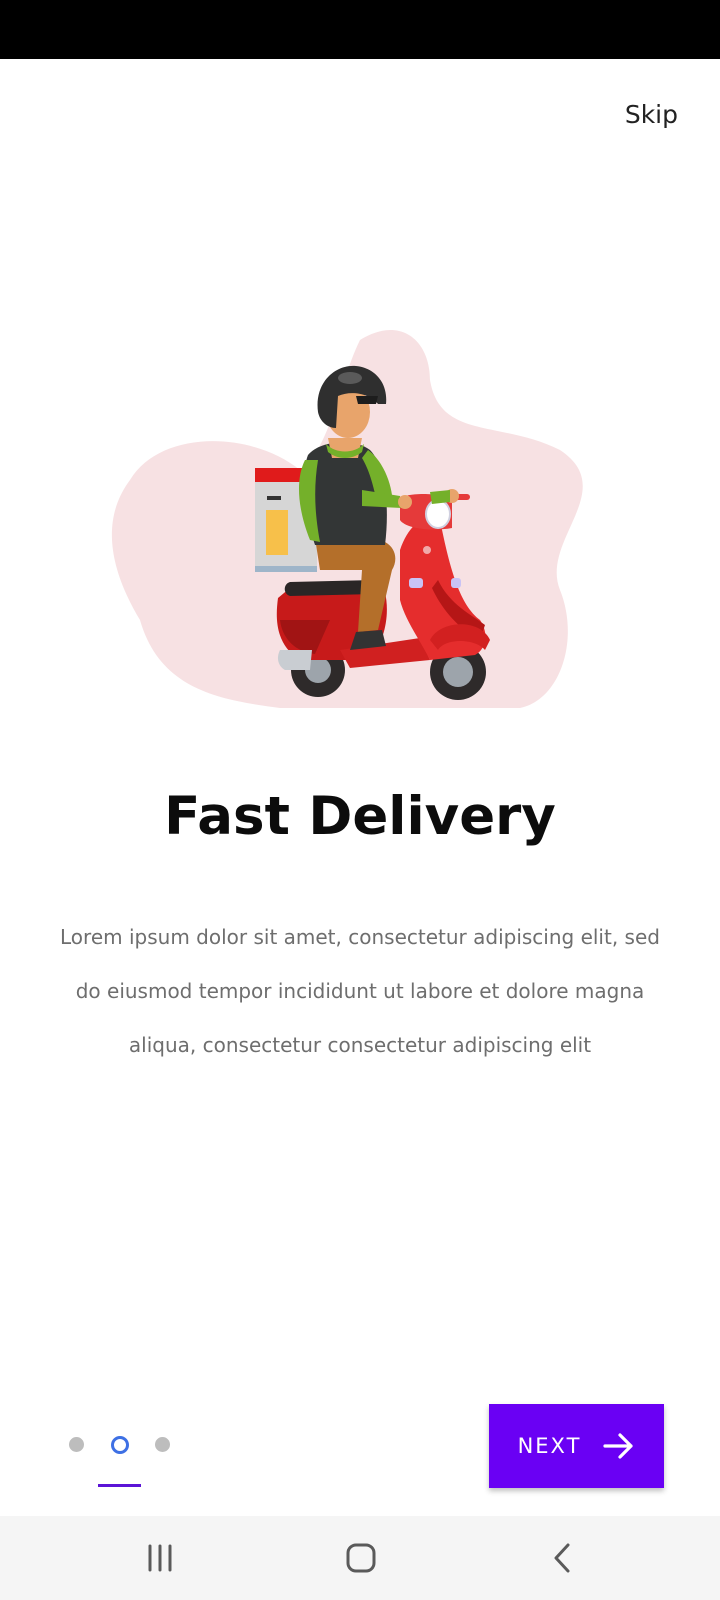 The width and height of the screenshot is (720, 1600). I want to click on home-icon, so click(361, 1558).